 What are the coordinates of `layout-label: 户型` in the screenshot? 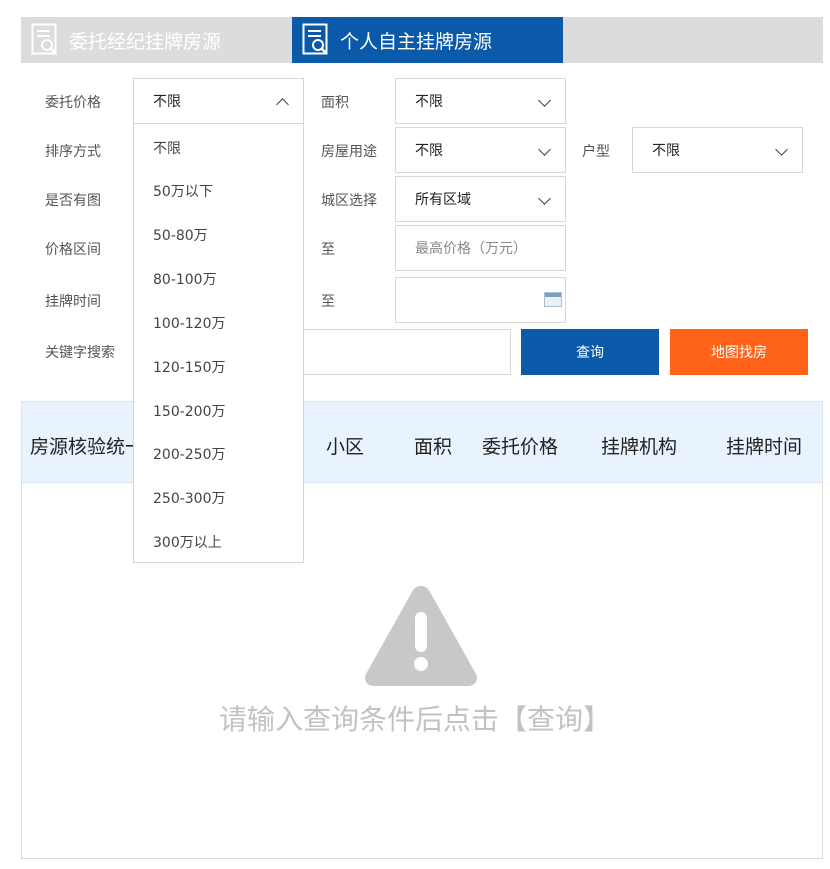 It's located at (596, 152).